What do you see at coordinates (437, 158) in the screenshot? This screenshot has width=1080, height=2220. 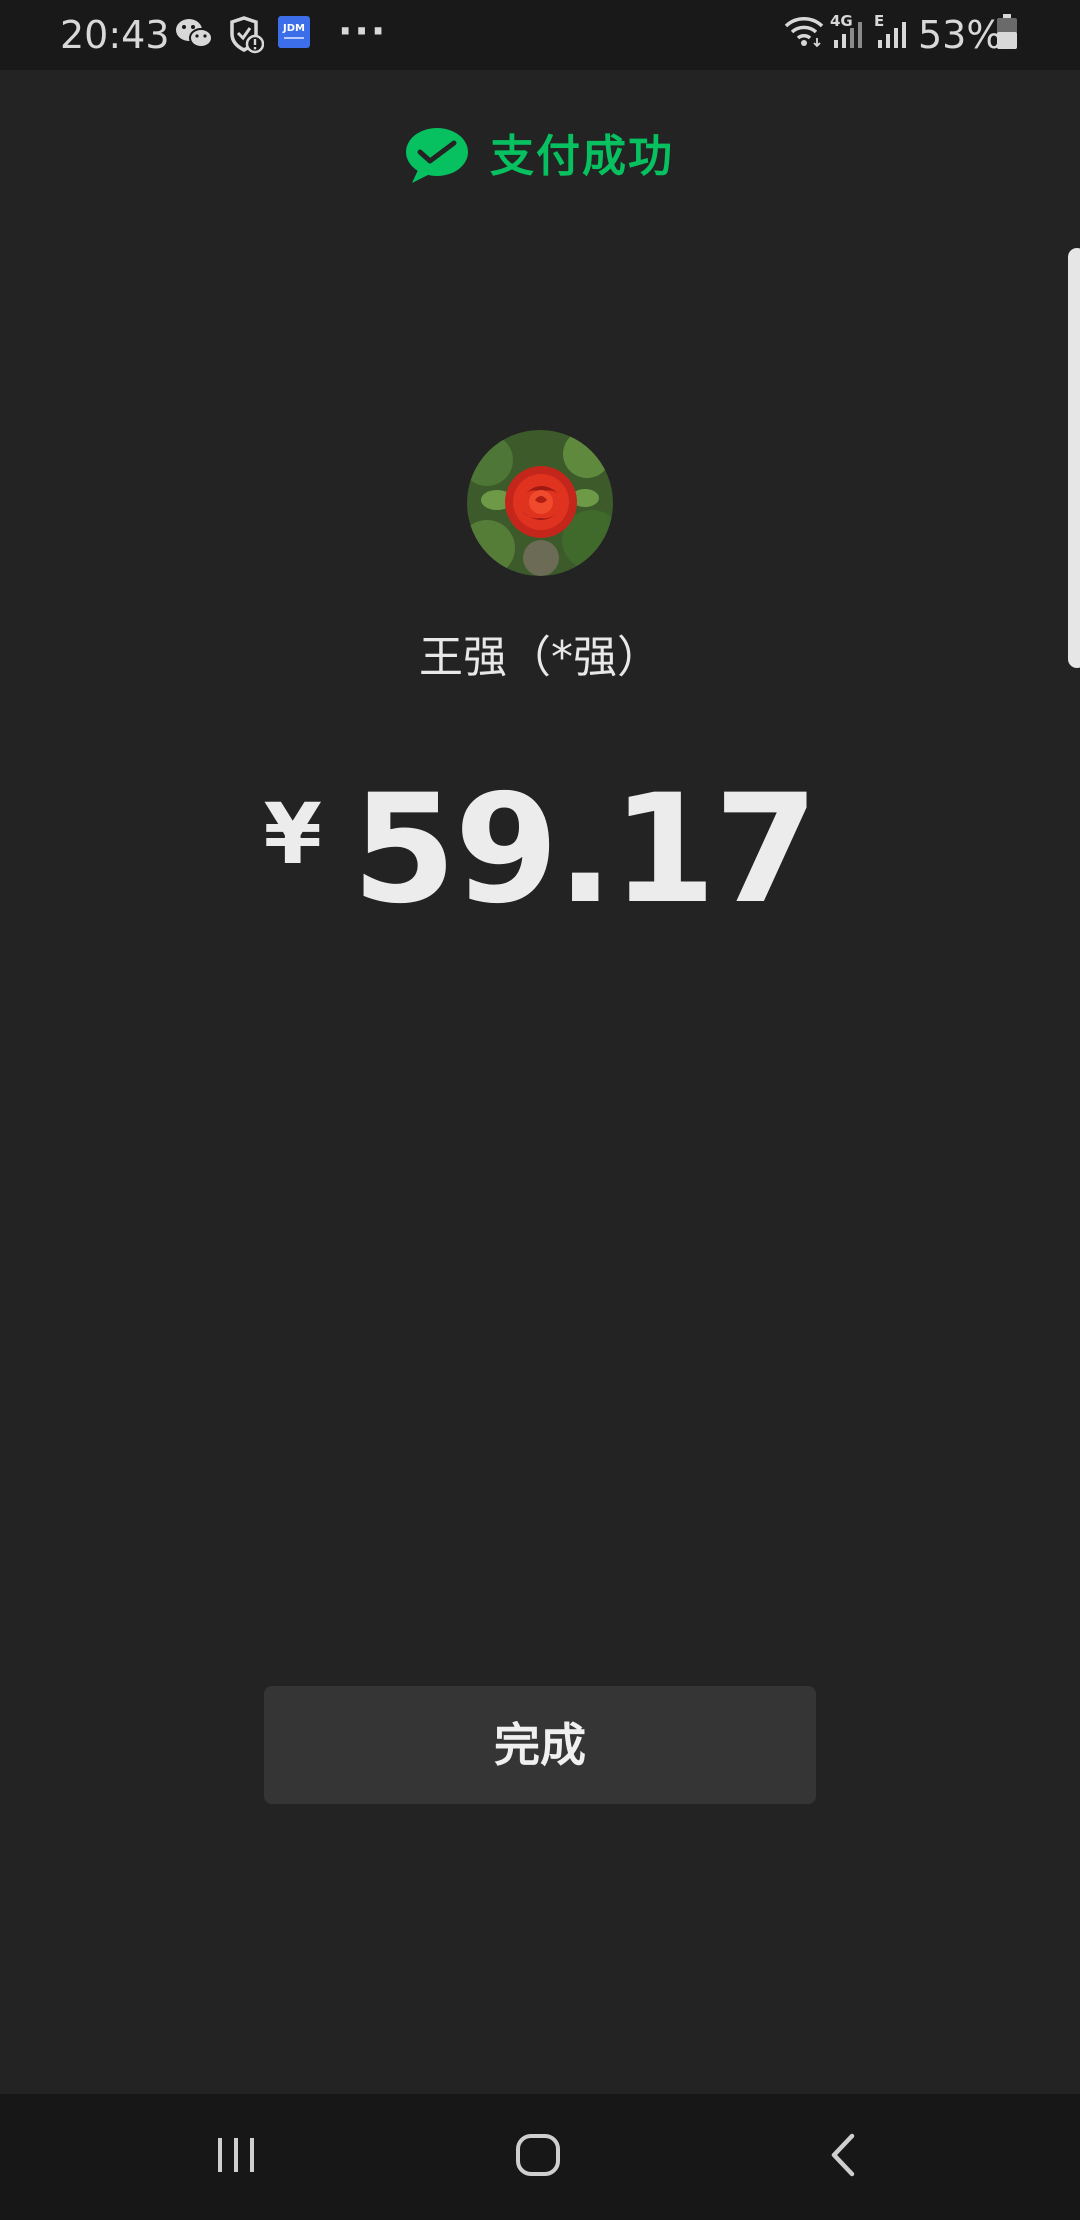 I see `wechat-pay-icon` at bounding box center [437, 158].